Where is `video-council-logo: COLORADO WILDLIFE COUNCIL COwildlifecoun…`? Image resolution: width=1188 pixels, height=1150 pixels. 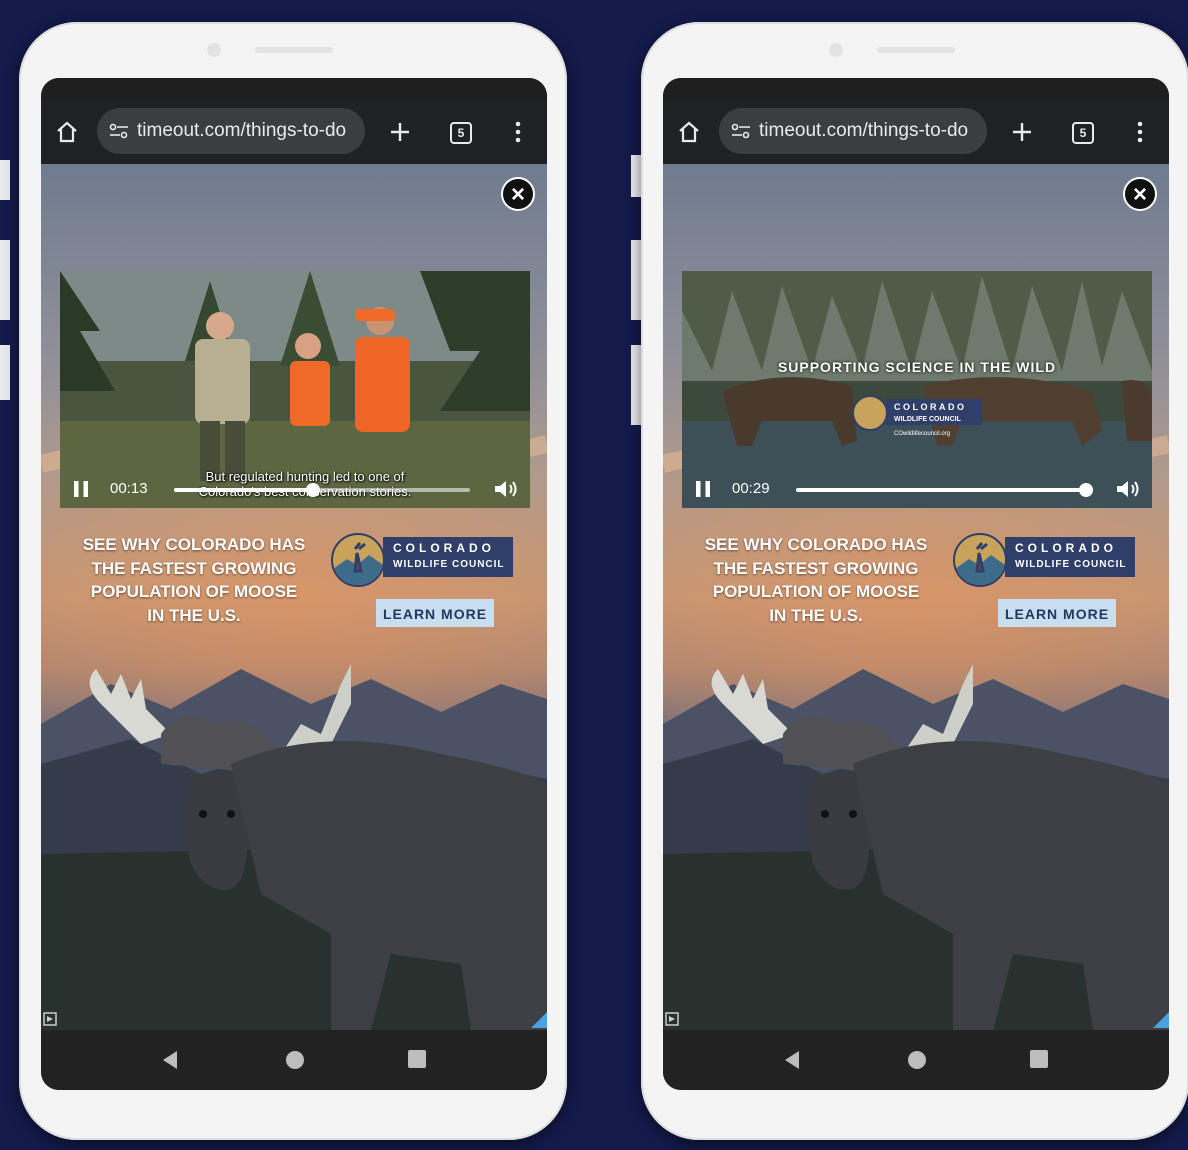 video-council-logo: COLORADO WILDLIFE COUNCIL COwildlifecoun… is located at coordinates (917, 416).